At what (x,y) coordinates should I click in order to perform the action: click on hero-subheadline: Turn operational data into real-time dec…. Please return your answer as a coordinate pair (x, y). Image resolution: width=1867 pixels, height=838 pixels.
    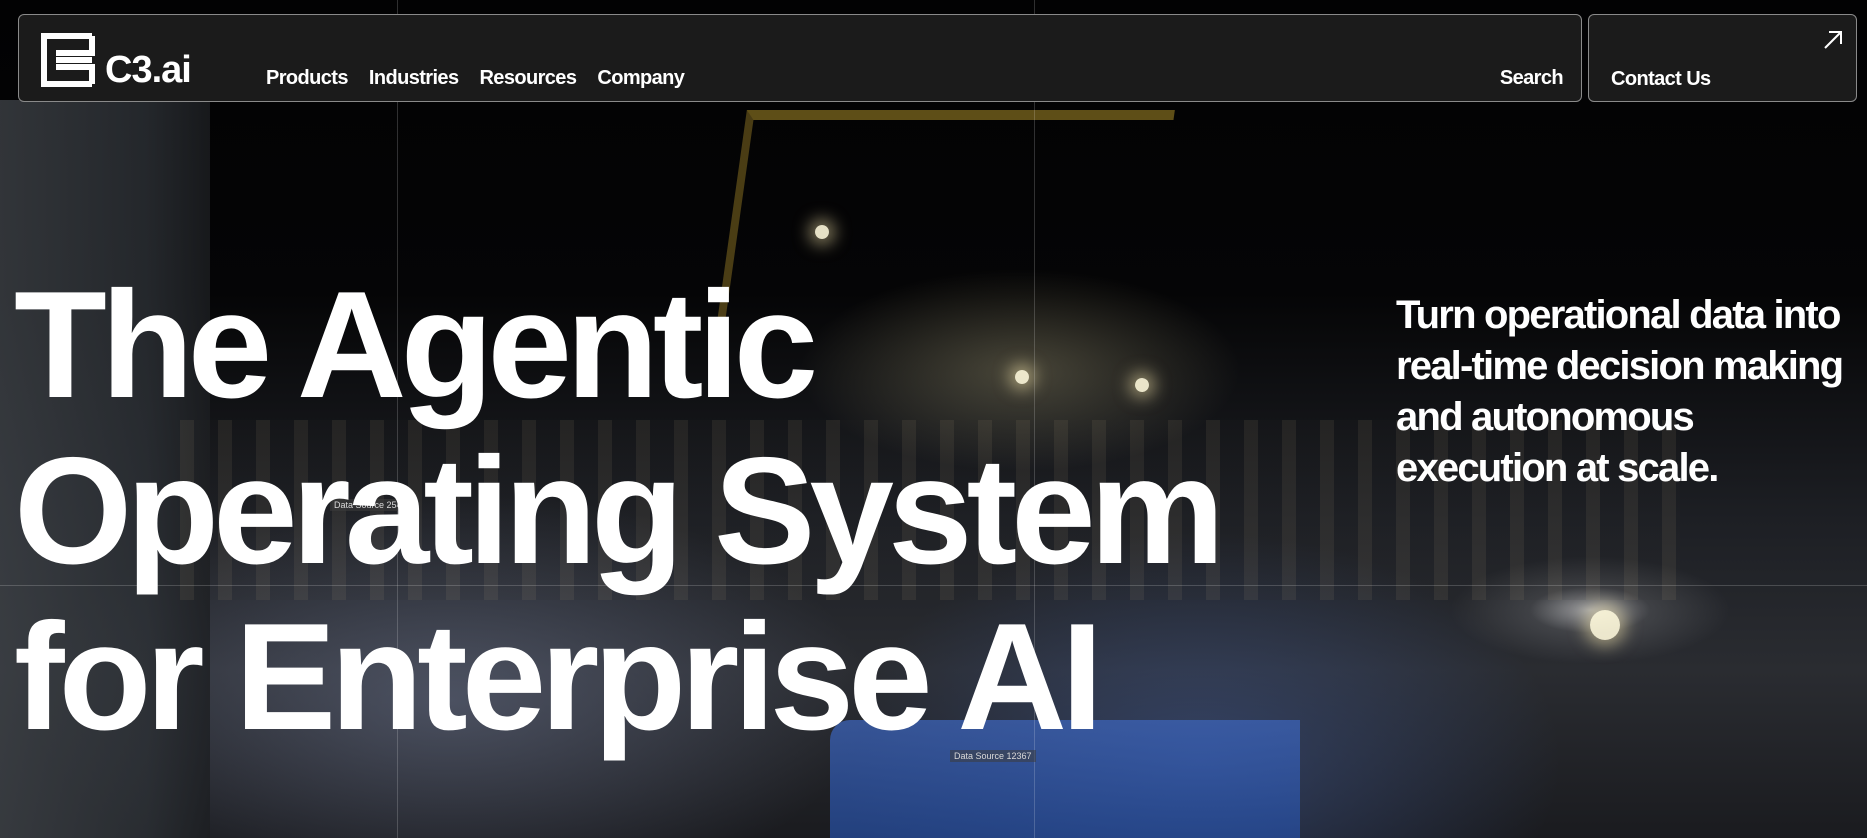
    Looking at the image, I should click on (1620, 391).